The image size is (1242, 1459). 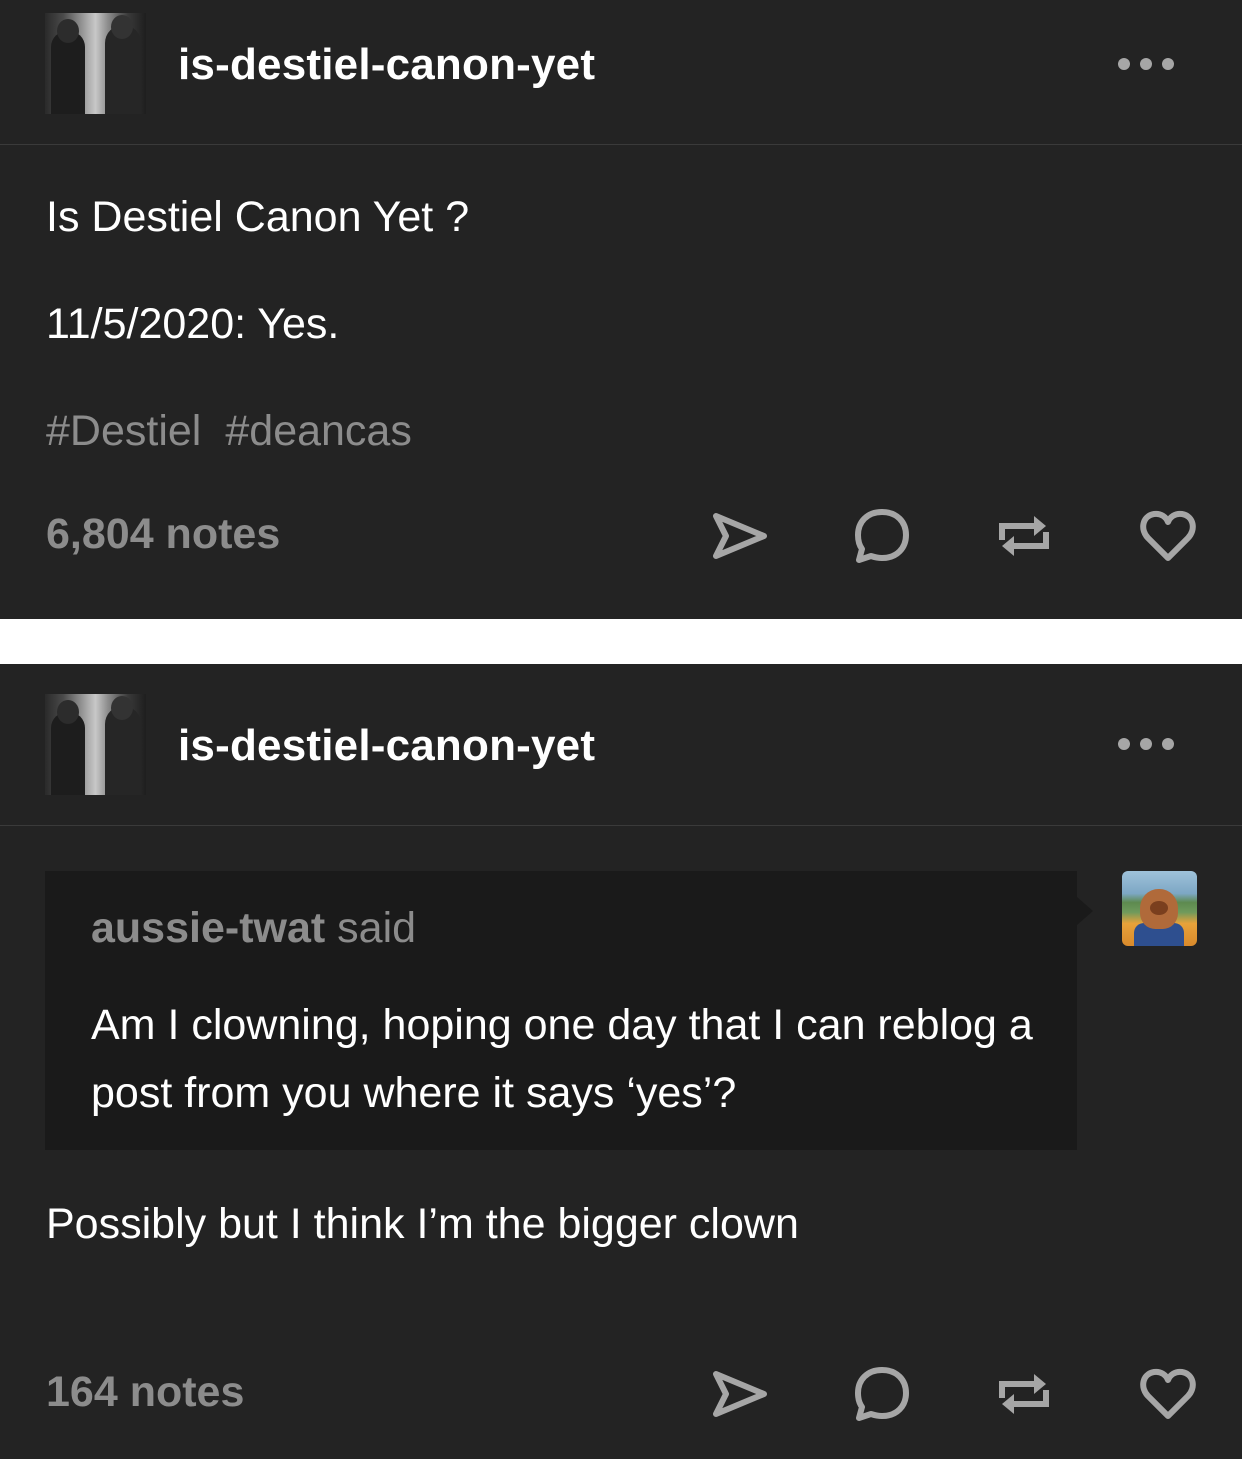 What do you see at coordinates (123, 431) in the screenshot?
I see `tag-link: #Destiel` at bounding box center [123, 431].